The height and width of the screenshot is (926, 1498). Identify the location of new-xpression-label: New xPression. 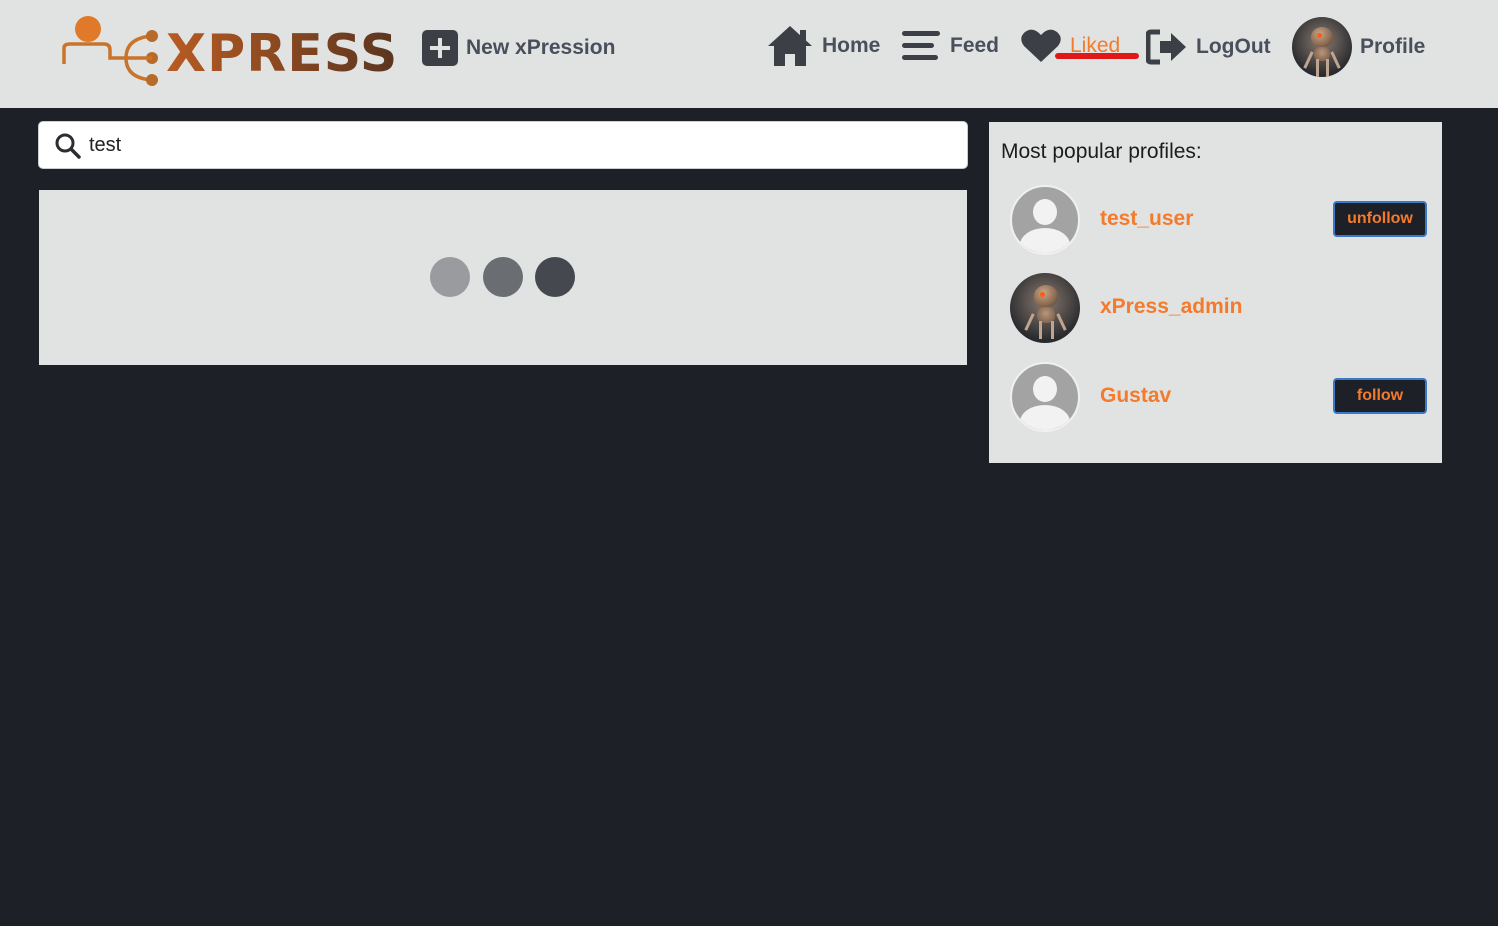
(541, 47).